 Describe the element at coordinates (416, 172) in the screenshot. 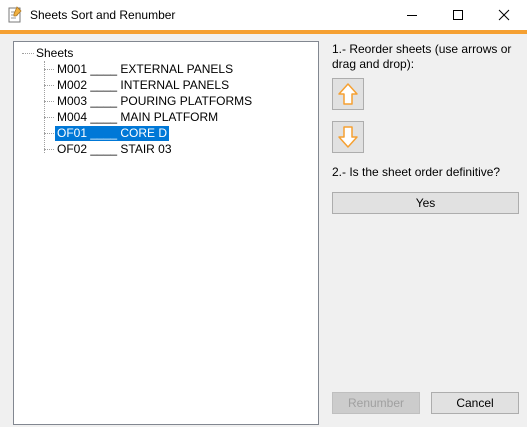

I see `definitive-question: 2.- Is the sheet order definitive?` at that location.